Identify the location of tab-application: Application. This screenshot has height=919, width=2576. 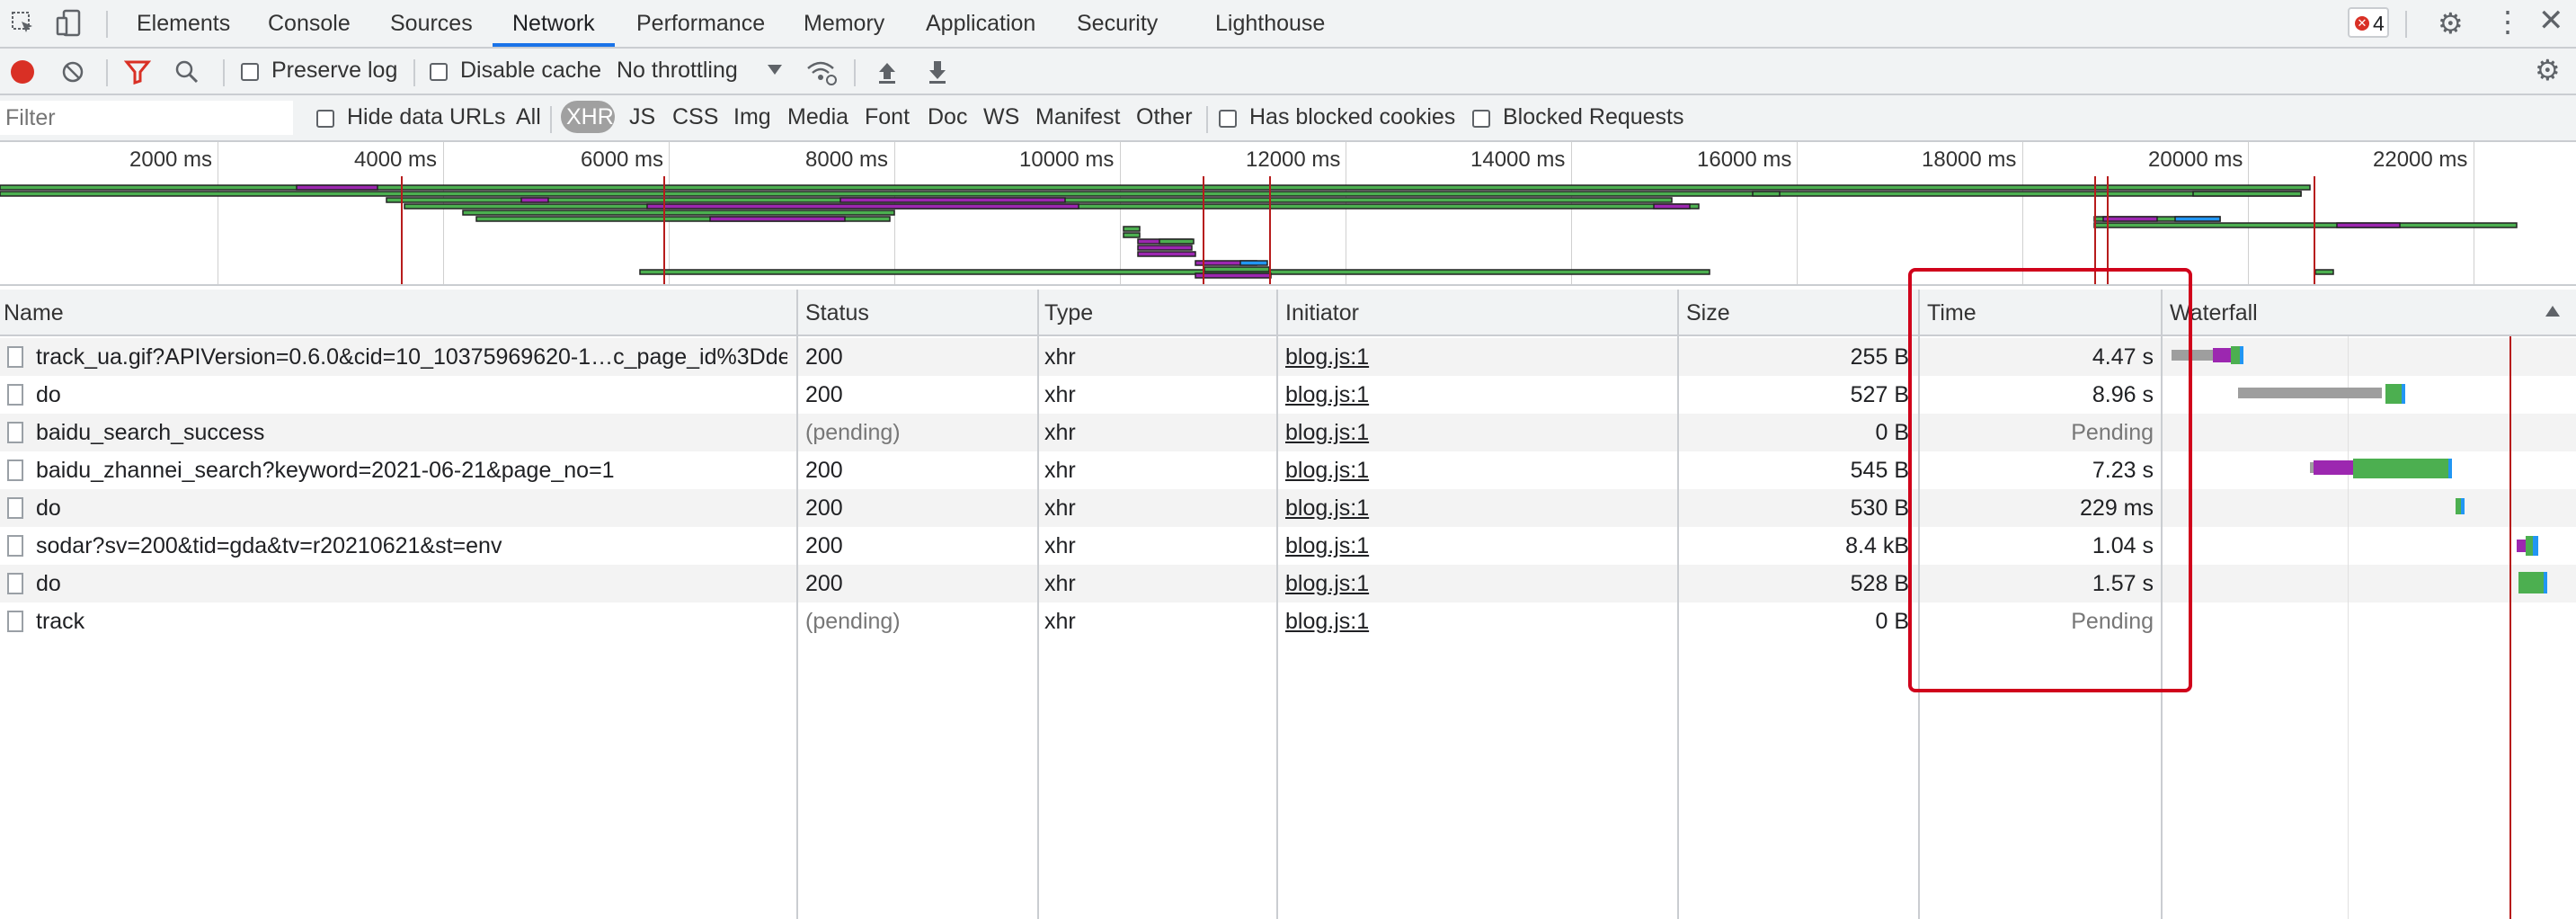
(981, 23).